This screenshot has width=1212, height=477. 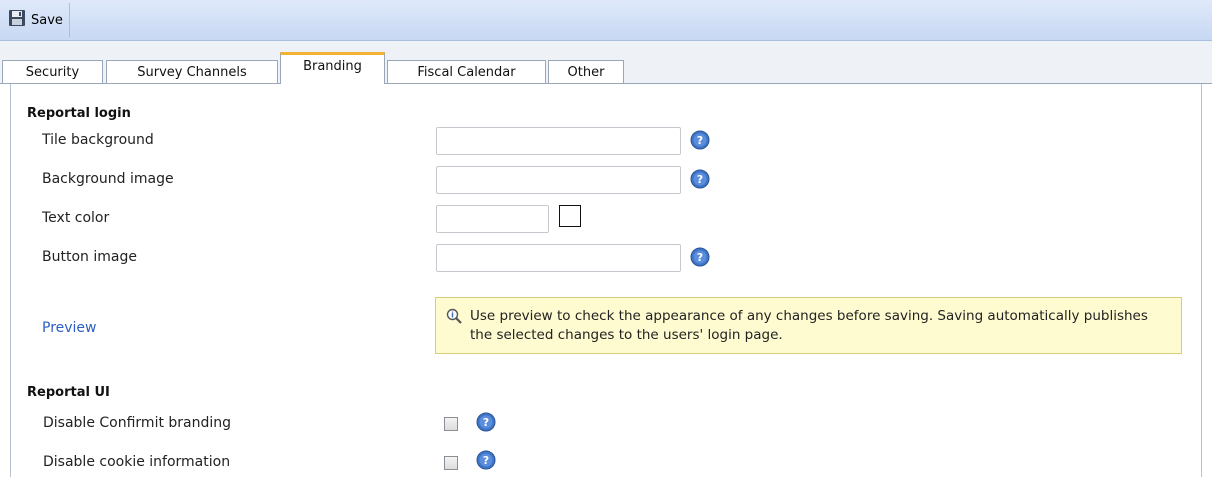 I want to click on magnifier-info-icon: i, so click(x=454, y=318).